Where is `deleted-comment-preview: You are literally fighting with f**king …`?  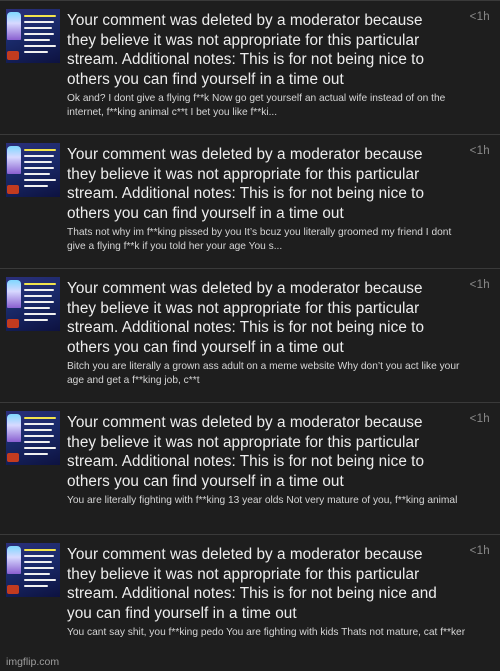 deleted-comment-preview: You are literally fighting with f**king … is located at coordinates (267, 501).